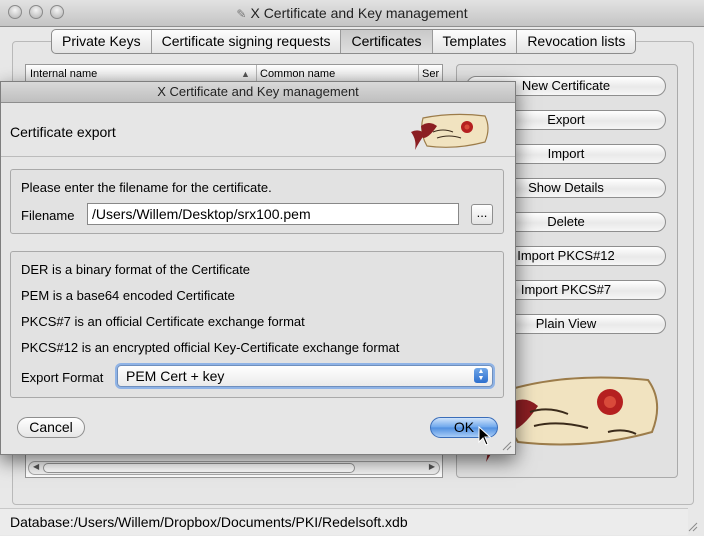 The height and width of the screenshot is (536, 704). I want to click on tab-certificate-signing-requests: Certificate signing requests, so click(247, 41).